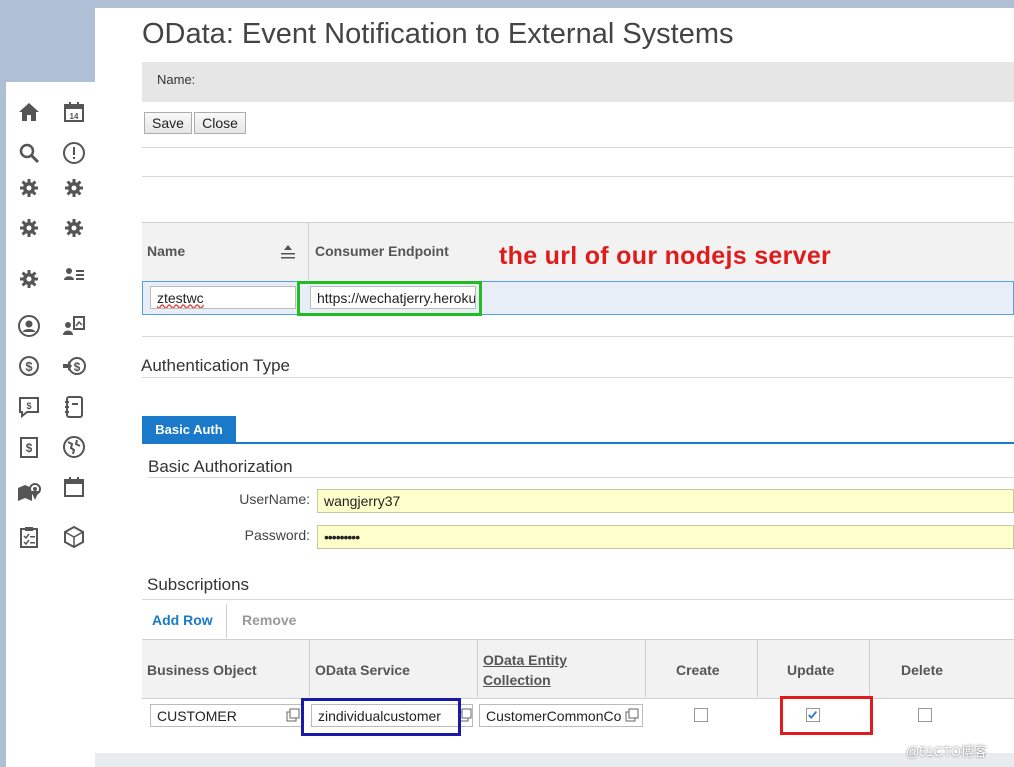 Image resolution: width=1014 pixels, height=767 pixels. Describe the element at coordinates (698, 670) in the screenshot. I see `column-header-create: Create` at that location.